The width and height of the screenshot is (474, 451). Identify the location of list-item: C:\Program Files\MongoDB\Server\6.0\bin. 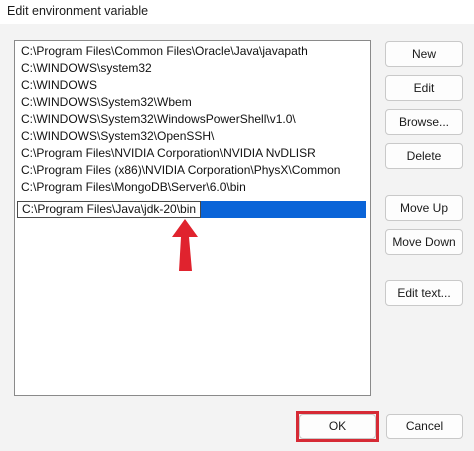
(193, 187).